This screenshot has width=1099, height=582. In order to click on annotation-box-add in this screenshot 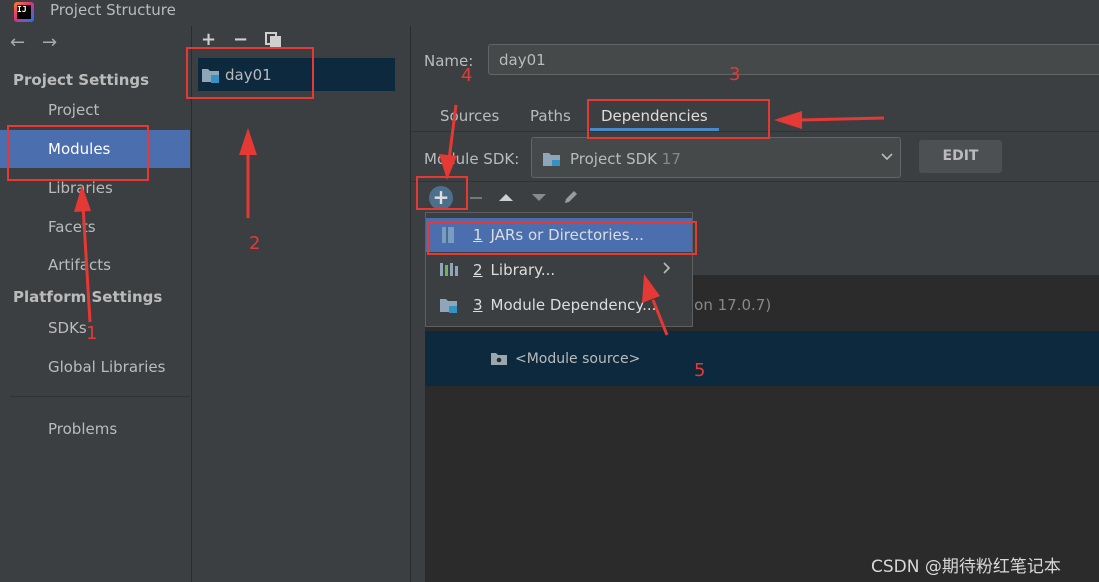, I will do `click(442, 193)`.